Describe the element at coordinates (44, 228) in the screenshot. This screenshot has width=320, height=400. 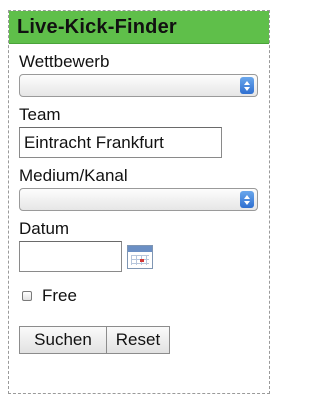
I see `date-label: Datum` at that location.